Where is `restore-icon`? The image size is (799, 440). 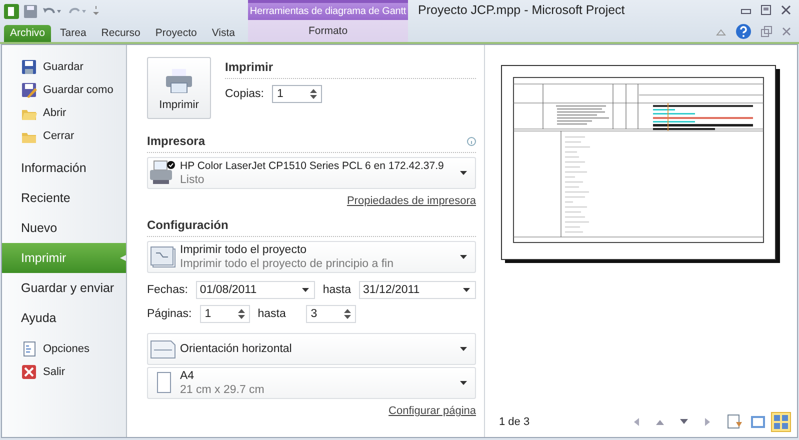
restore-icon is located at coordinates (766, 31).